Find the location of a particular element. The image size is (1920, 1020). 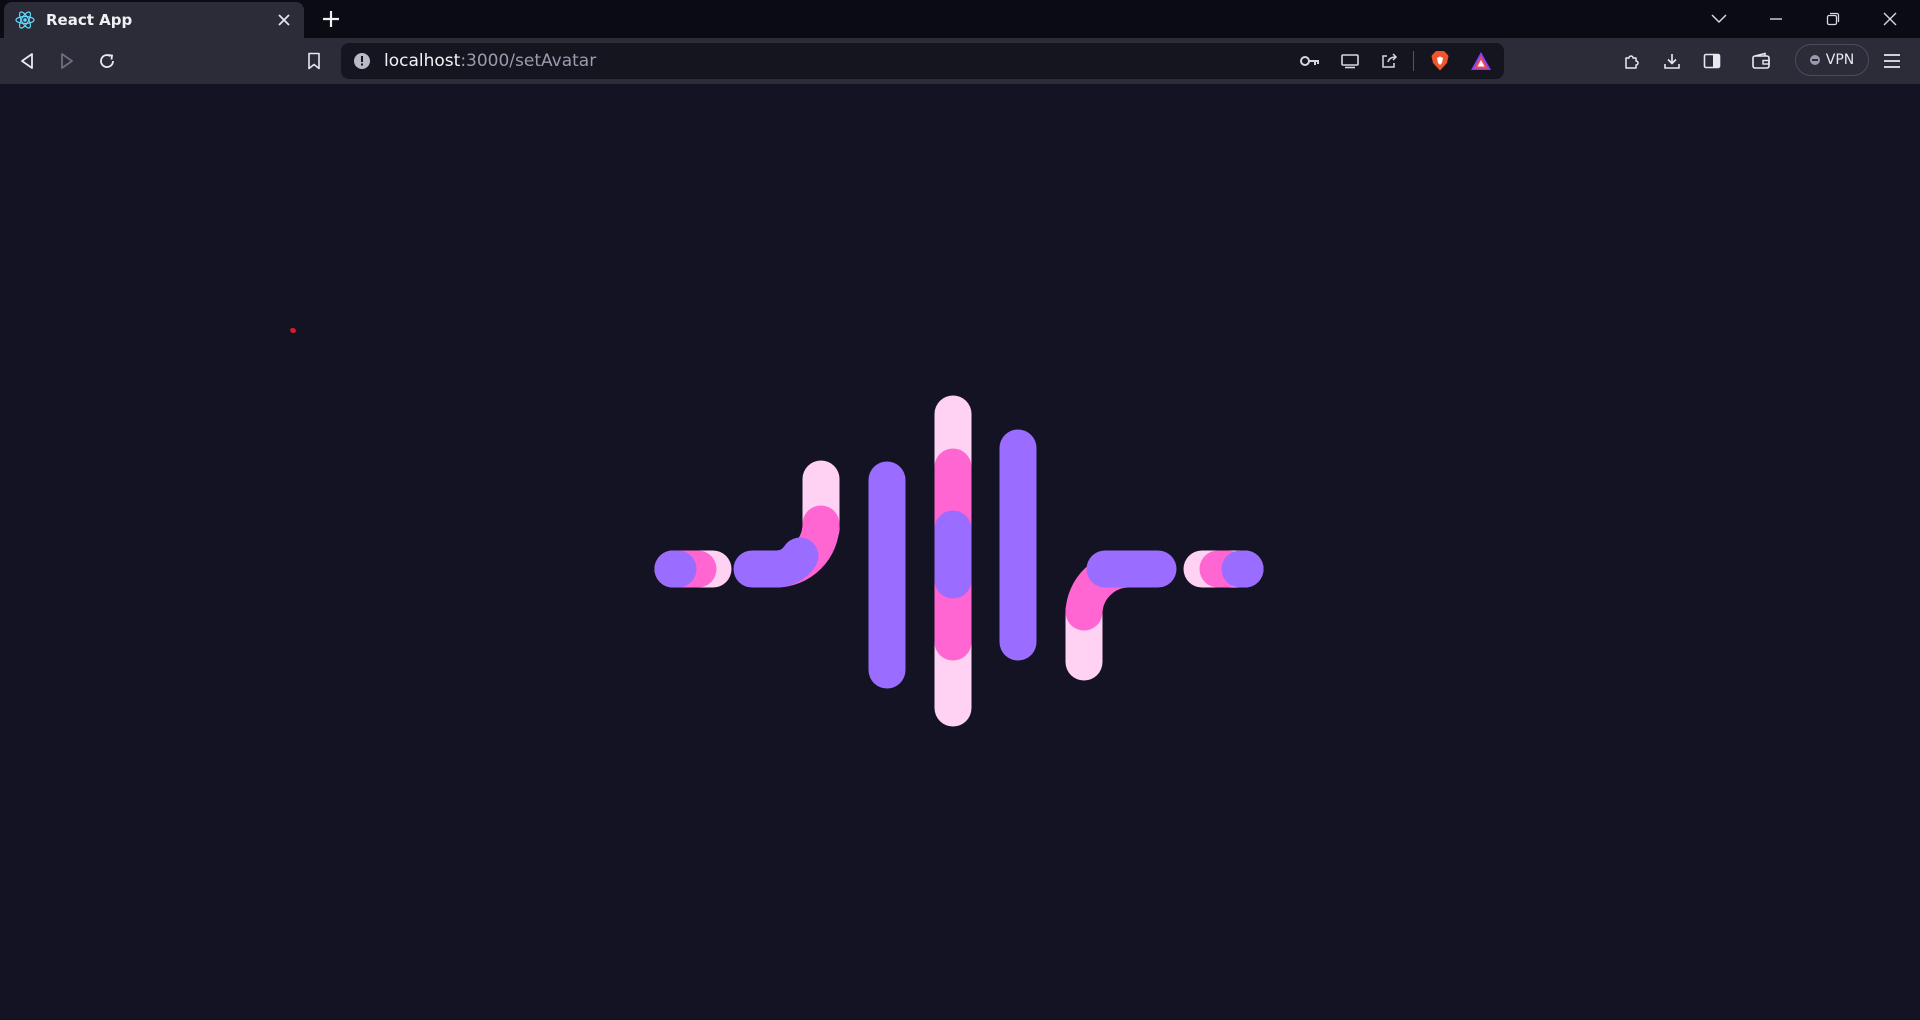

bookmark-icon is located at coordinates (314, 61).